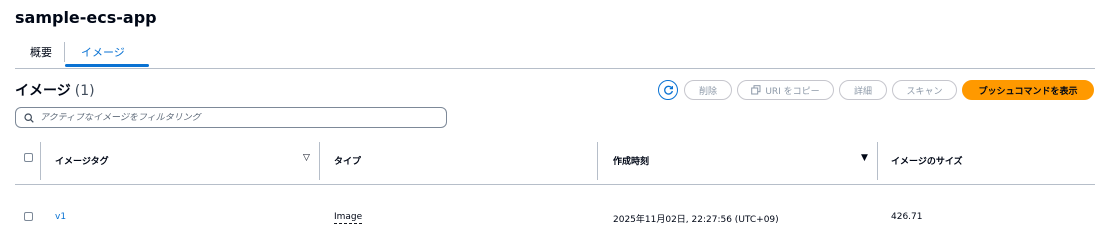 Image resolution: width=1114 pixels, height=244 pixels. What do you see at coordinates (84, 91) in the screenshot?
I see `image-count: (1)` at bounding box center [84, 91].